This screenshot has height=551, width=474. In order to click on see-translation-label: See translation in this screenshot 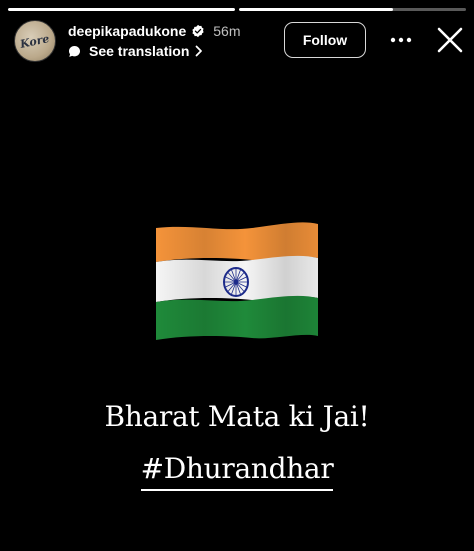, I will do `click(139, 51)`.